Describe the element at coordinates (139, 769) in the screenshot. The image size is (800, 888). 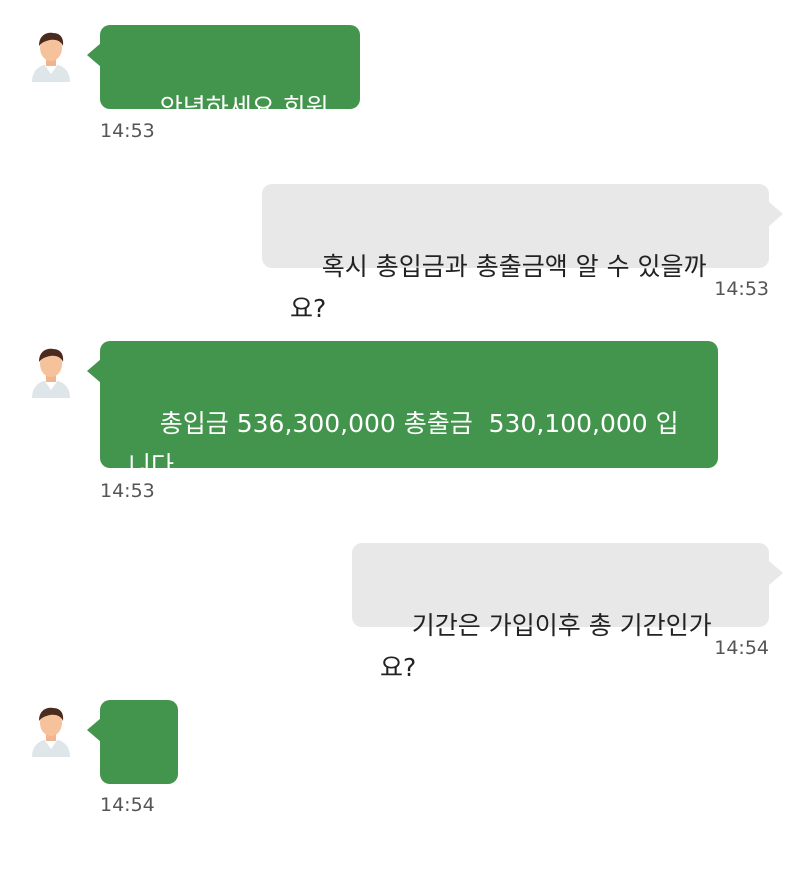
I see `incoming-message-bubble: 네` at that location.